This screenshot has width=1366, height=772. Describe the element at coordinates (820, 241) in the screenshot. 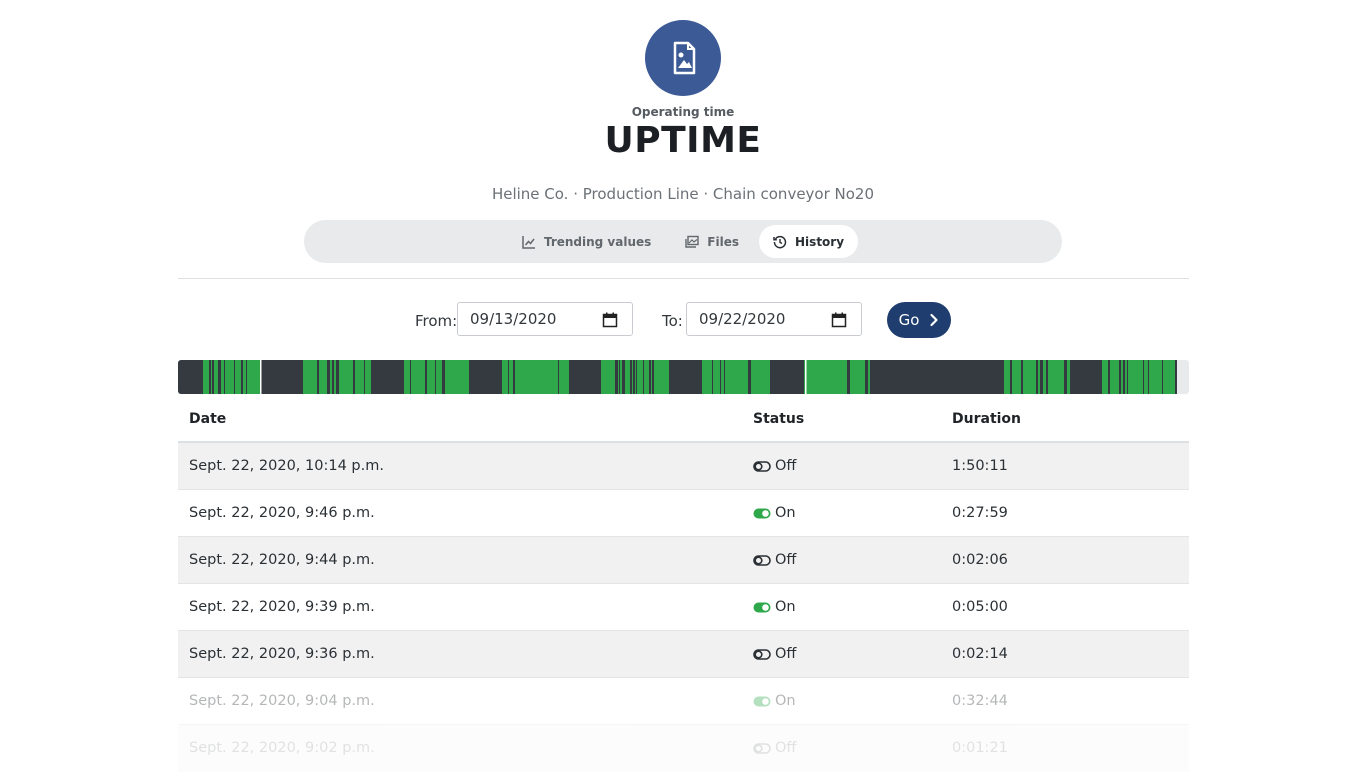

I see `tab-label: History` at that location.